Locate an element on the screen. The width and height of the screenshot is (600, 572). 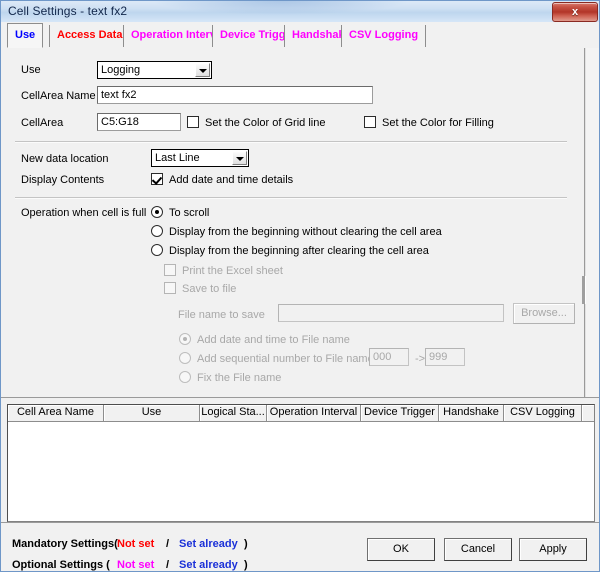
column-header-use: Use is located at coordinates (152, 413).